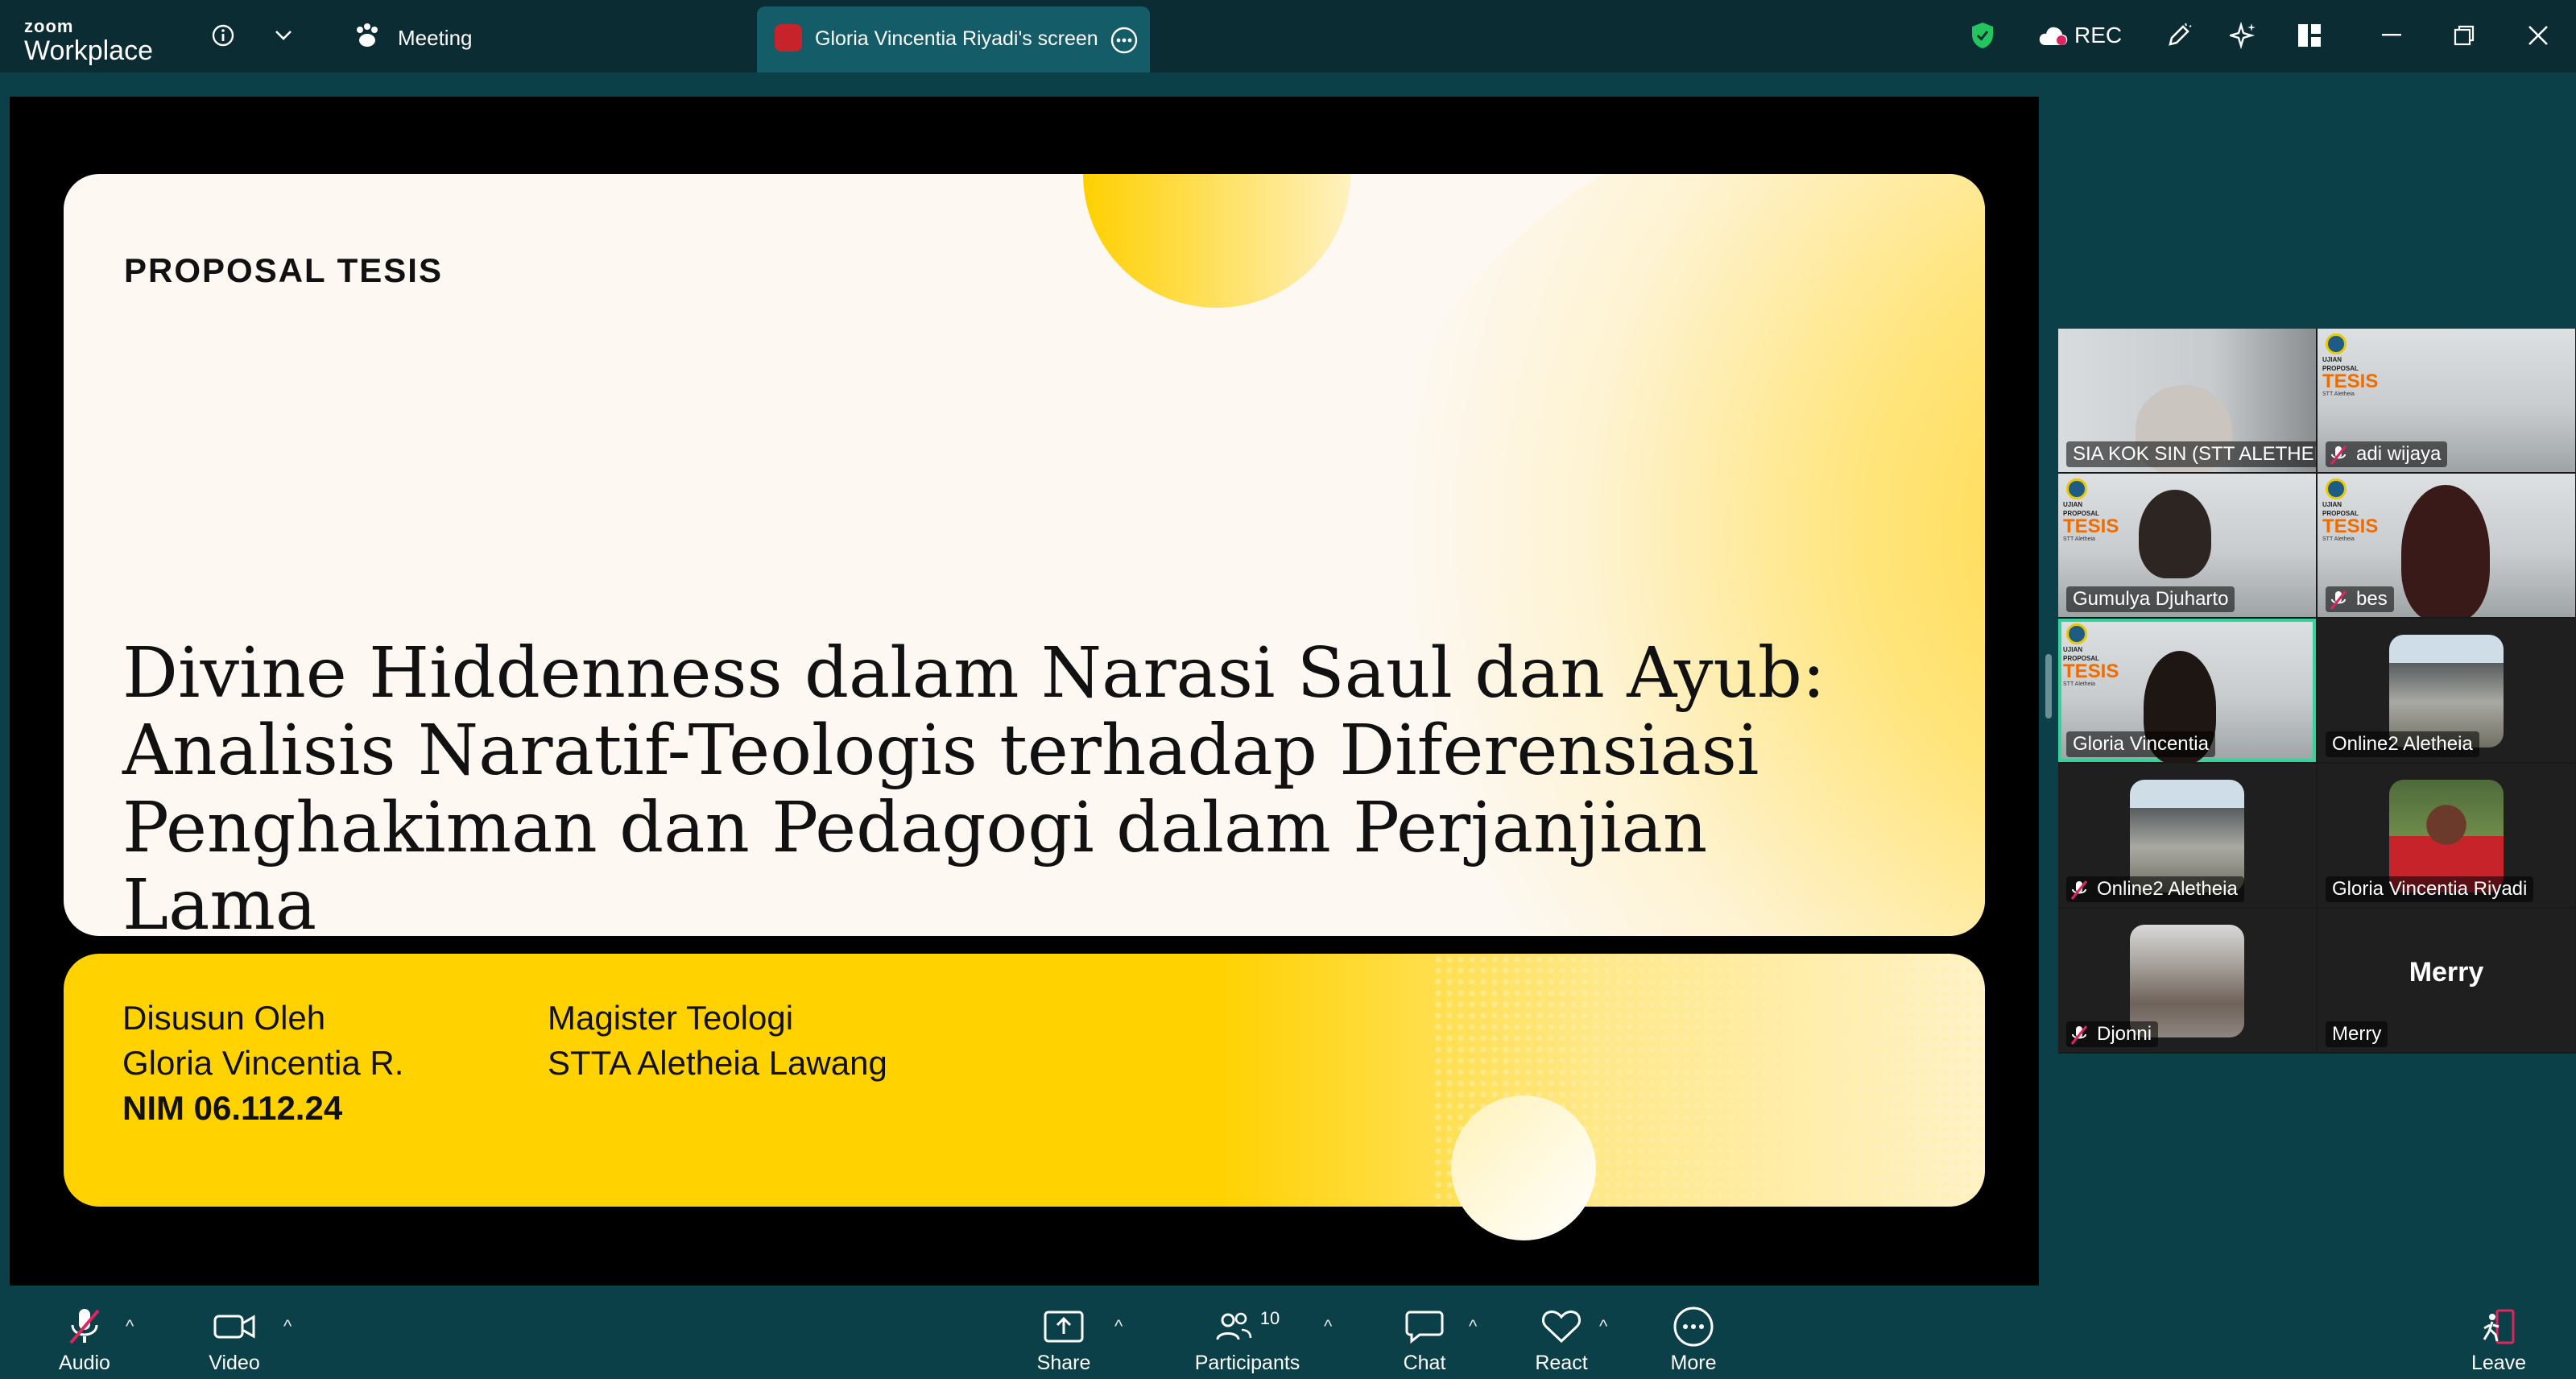  What do you see at coordinates (2099, 35) in the screenshot?
I see `rec-label: REC` at bounding box center [2099, 35].